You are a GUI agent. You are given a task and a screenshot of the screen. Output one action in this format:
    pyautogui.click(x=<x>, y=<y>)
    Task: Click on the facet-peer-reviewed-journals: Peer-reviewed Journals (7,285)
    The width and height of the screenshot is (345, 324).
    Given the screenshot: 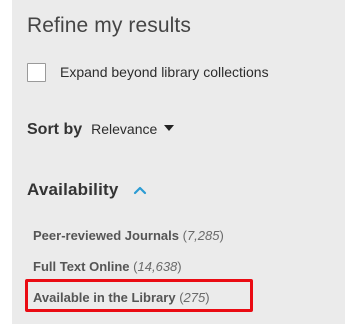 What is the action you would take?
    pyautogui.click(x=128, y=235)
    